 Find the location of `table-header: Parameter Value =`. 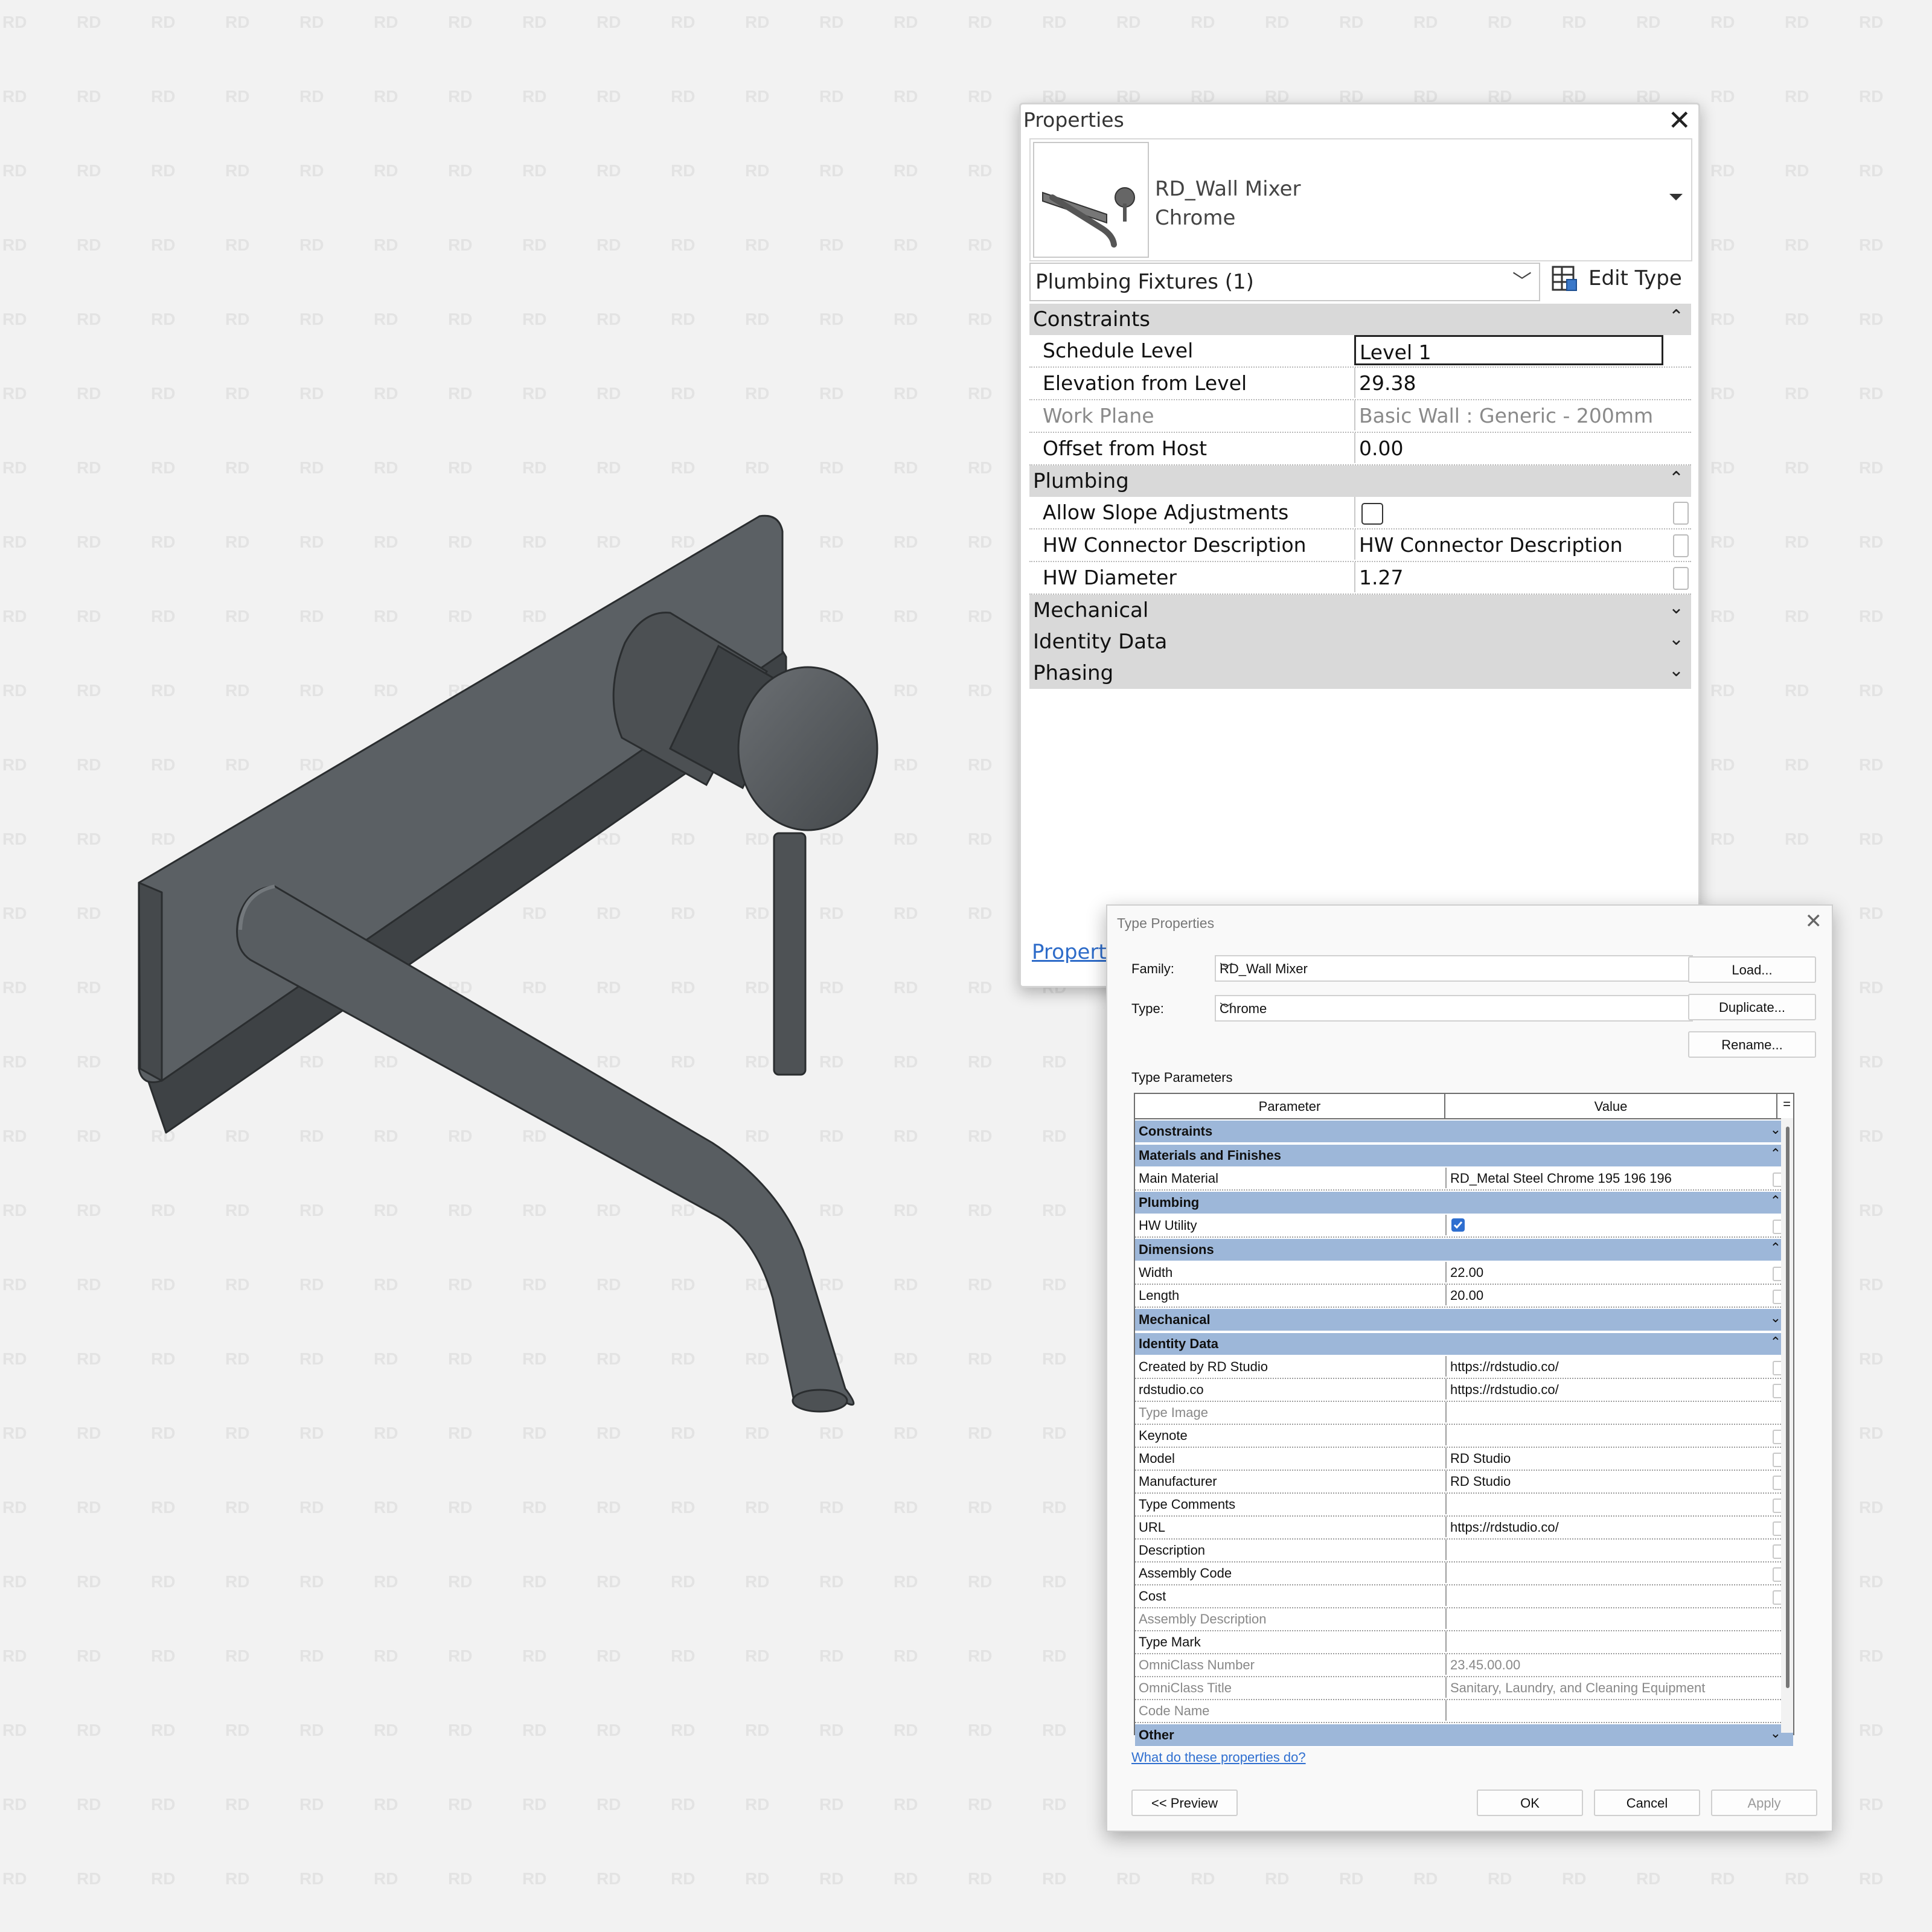

table-header: Parameter Value = is located at coordinates (1464, 1106).